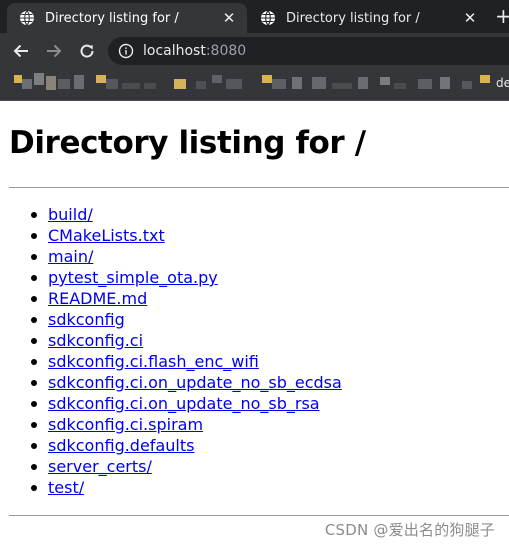 The image size is (509, 547). What do you see at coordinates (100, 466) in the screenshot?
I see `file-link: server_certs/` at bounding box center [100, 466].